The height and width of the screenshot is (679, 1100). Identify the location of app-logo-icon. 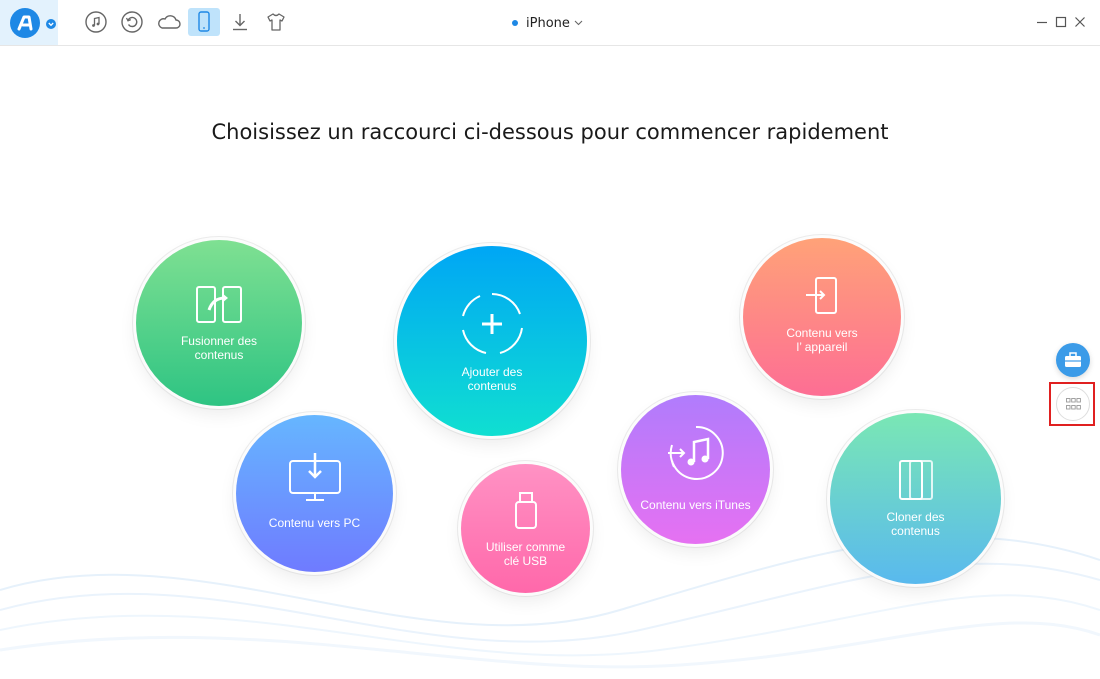
(25, 23).